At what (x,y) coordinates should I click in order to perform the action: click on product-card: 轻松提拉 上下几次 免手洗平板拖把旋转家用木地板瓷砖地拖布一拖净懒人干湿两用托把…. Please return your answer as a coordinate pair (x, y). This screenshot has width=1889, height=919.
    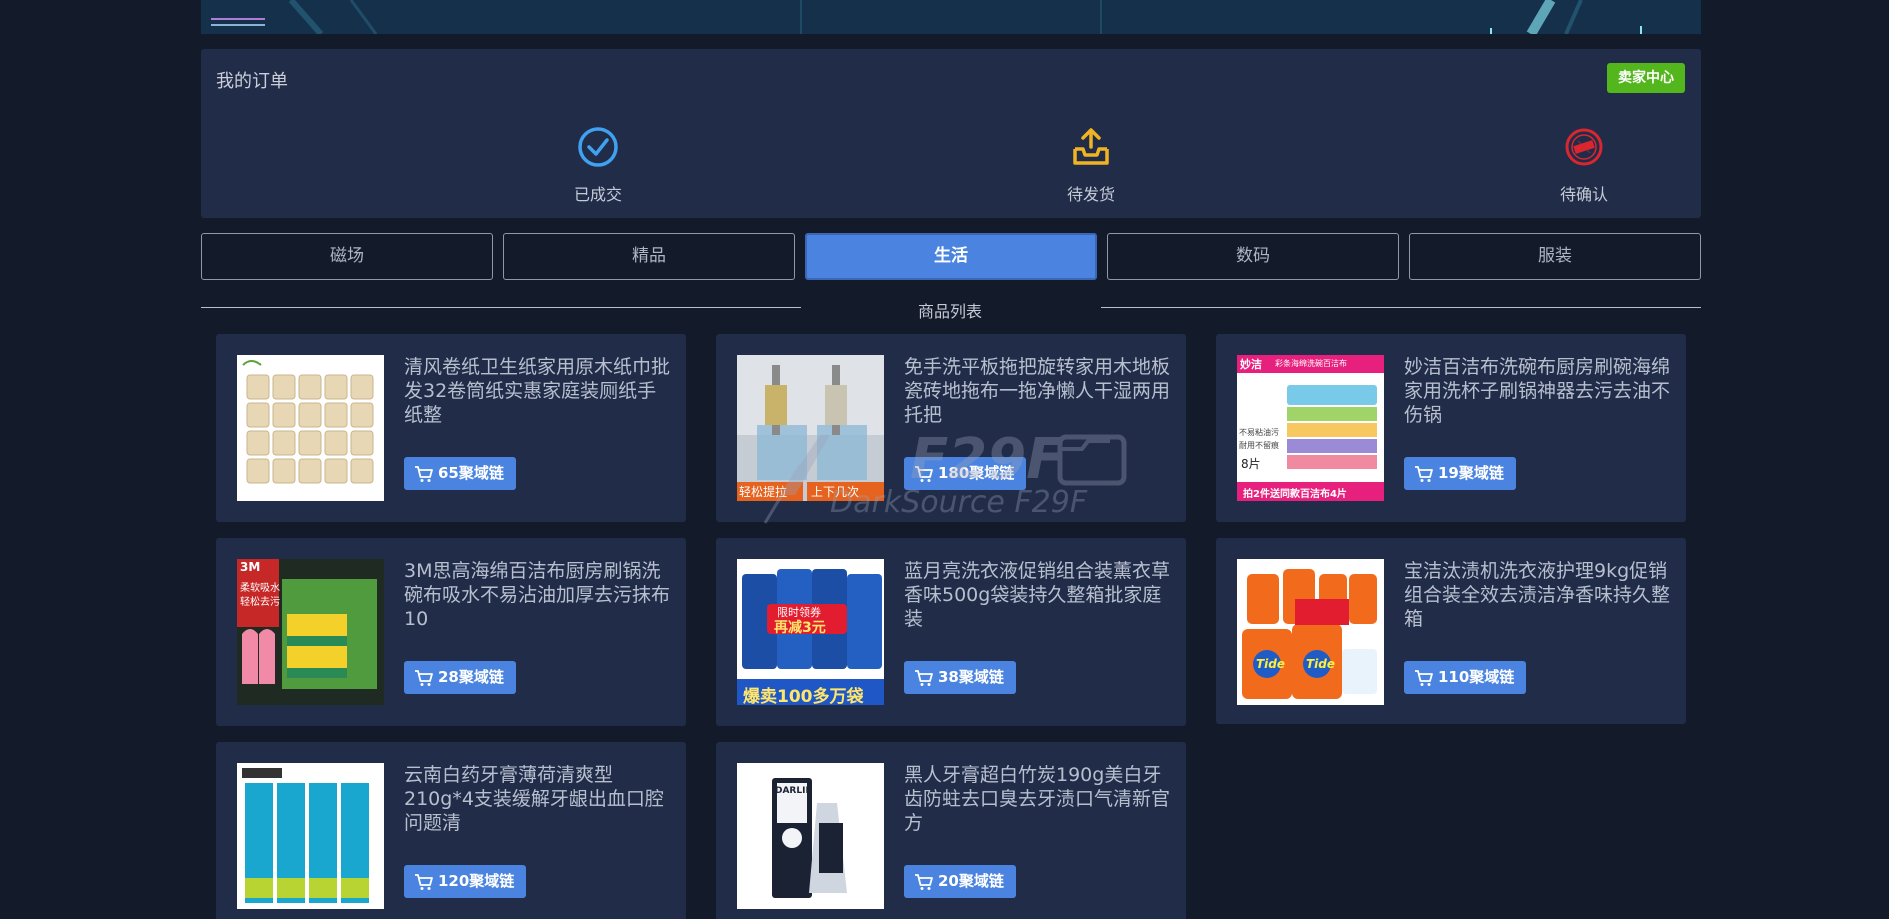
    Looking at the image, I should click on (951, 428).